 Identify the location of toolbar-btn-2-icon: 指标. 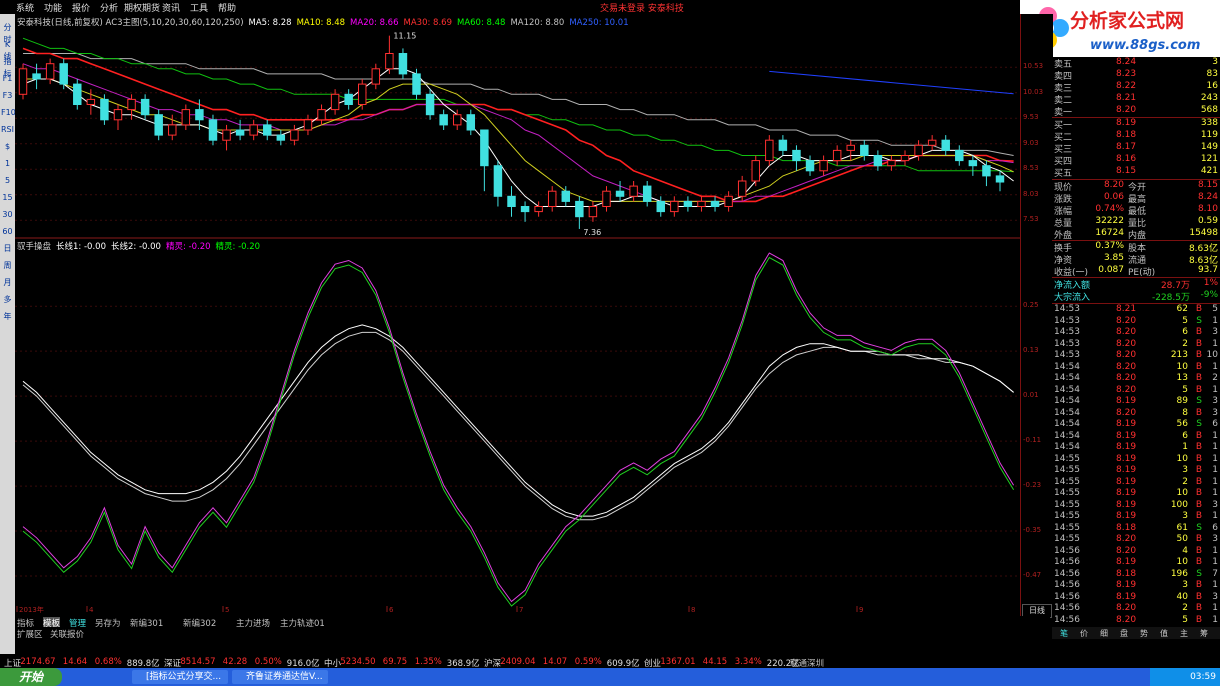
(7, 67).